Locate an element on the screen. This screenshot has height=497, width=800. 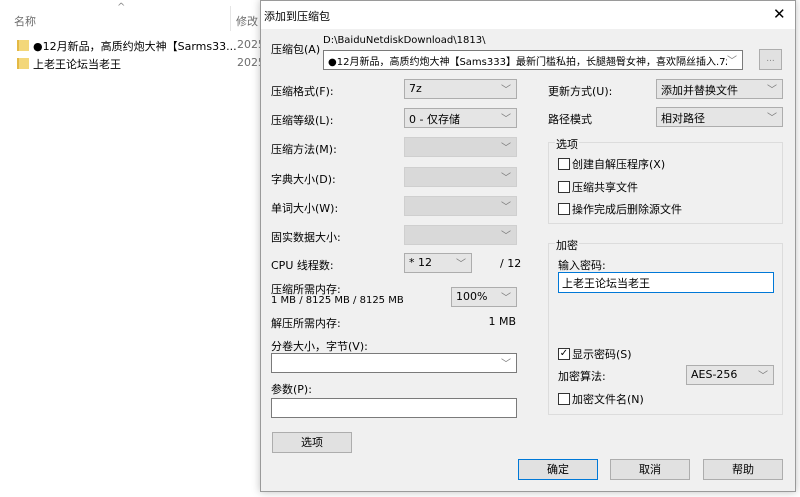
word-label: 单词大小(W): is located at coordinates (305, 208).